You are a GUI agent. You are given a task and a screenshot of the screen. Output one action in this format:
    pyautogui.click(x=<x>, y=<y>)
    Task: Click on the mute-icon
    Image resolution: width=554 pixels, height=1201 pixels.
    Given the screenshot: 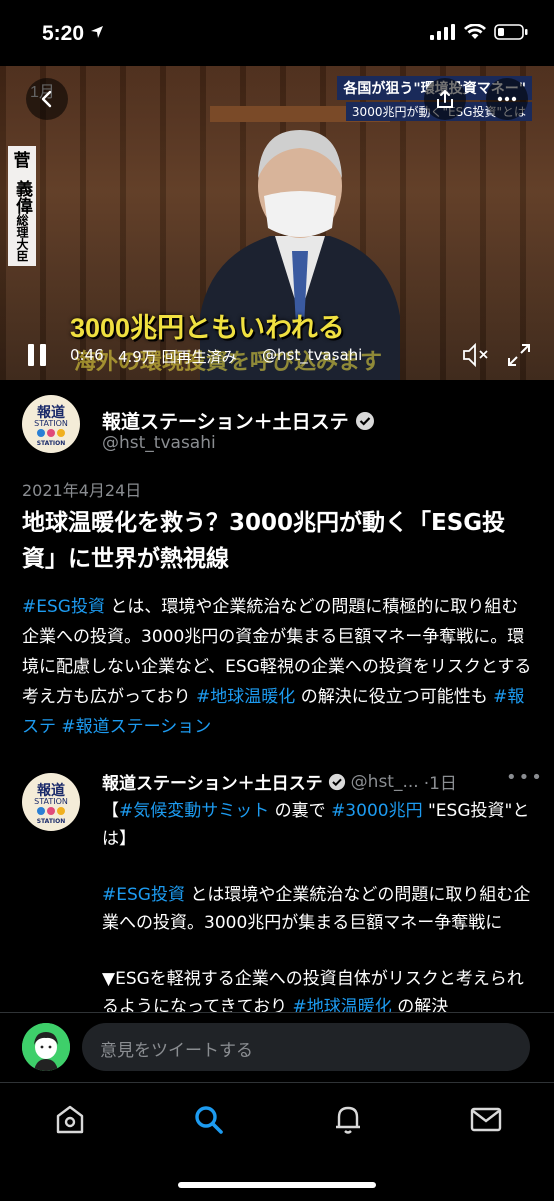 What is the action you would take?
    pyautogui.click(x=476, y=355)
    